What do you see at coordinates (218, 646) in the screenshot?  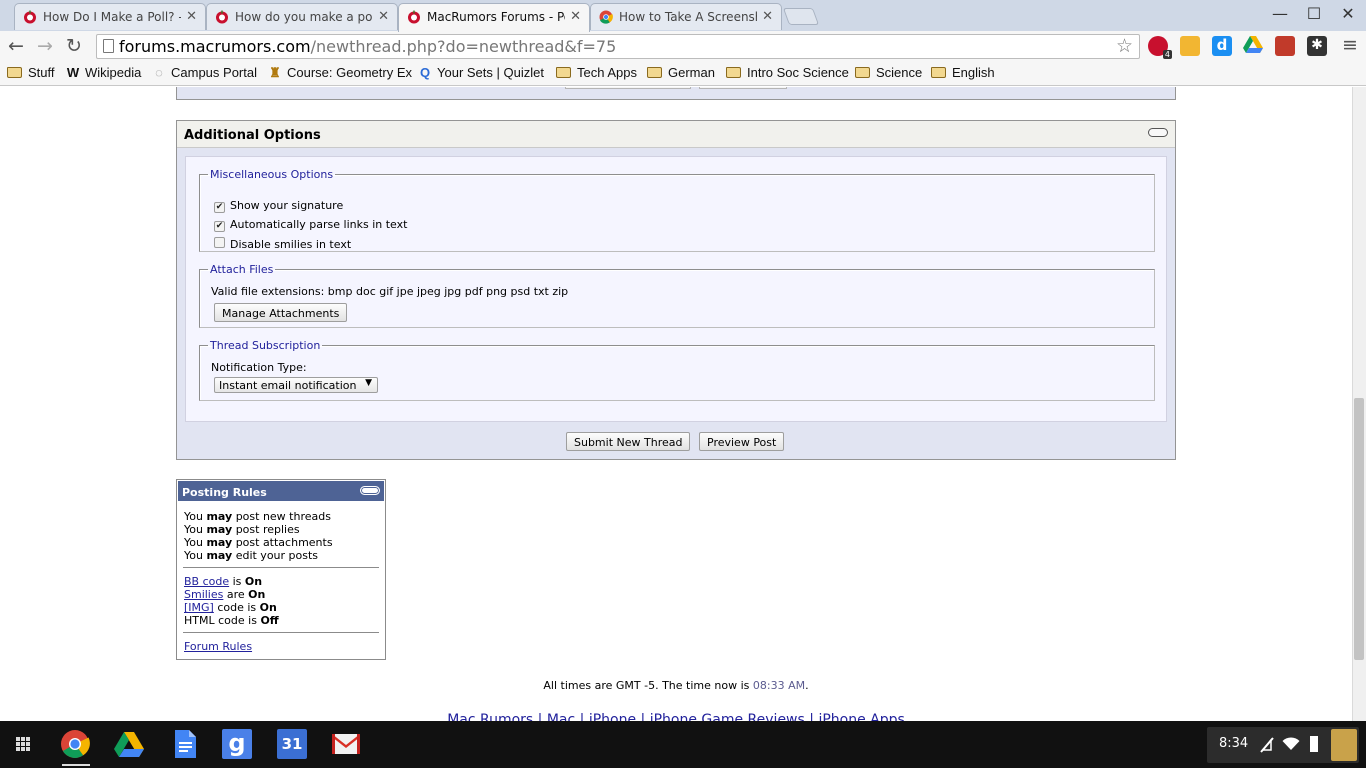 I see `forum-rules-link: Forum Rules` at bounding box center [218, 646].